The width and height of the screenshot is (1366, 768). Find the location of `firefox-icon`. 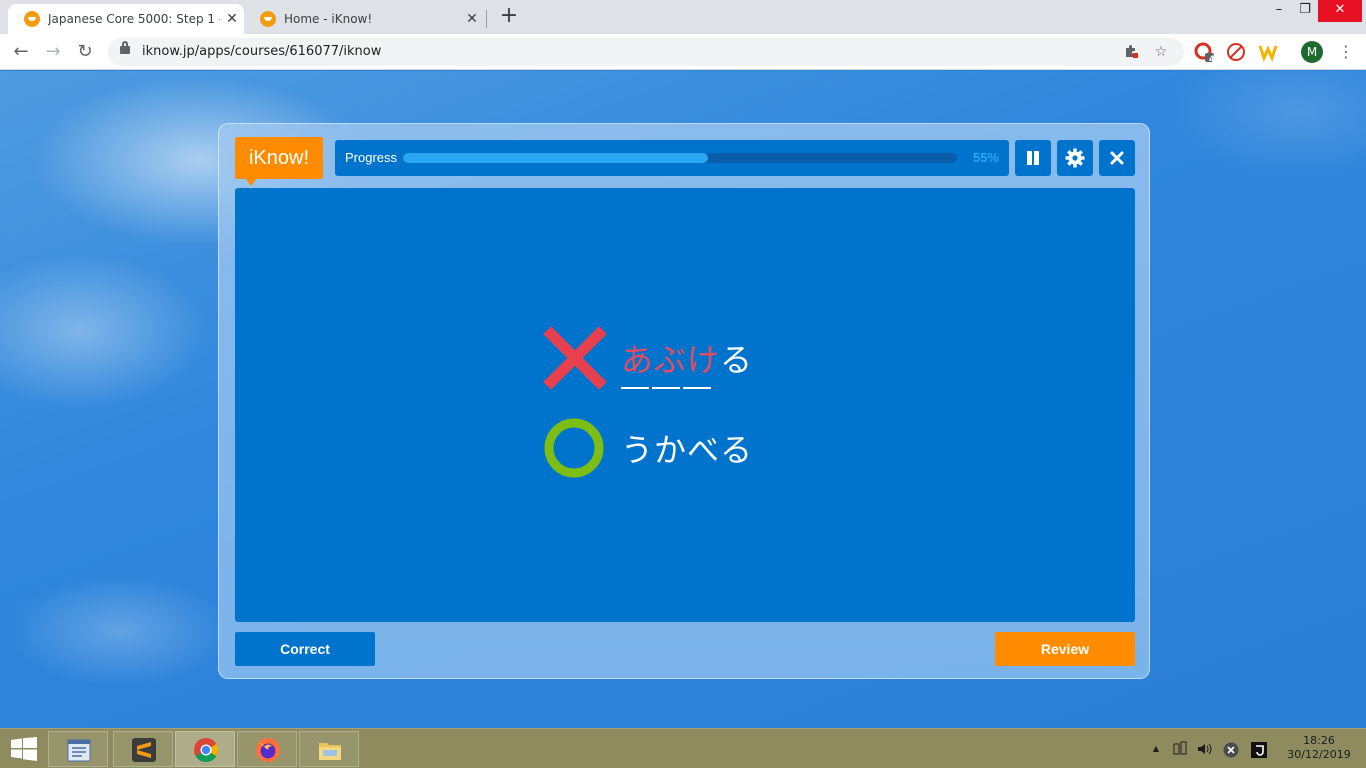

firefox-icon is located at coordinates (268, 750).